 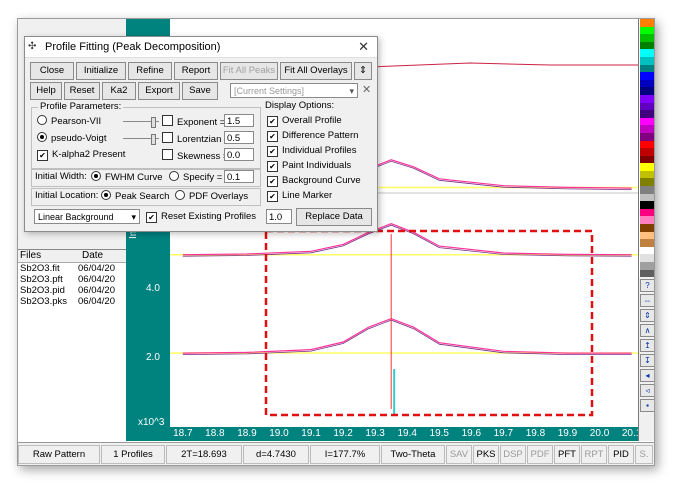 I want to click on fwhm-radio: FWHM Curve, so click(x=127, y=177).